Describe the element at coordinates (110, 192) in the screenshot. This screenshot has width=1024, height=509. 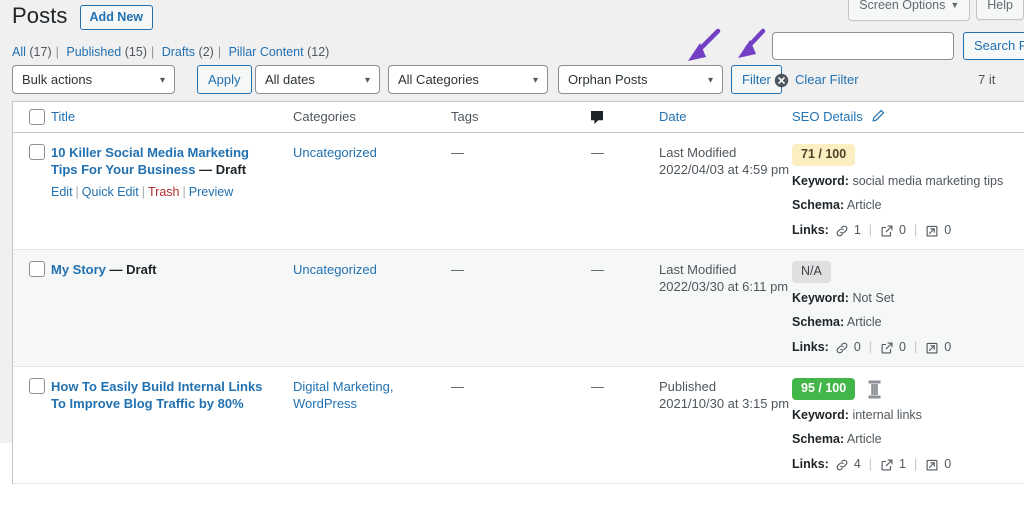
I see `row-action-quick-edit: Quick Edit` at that location.